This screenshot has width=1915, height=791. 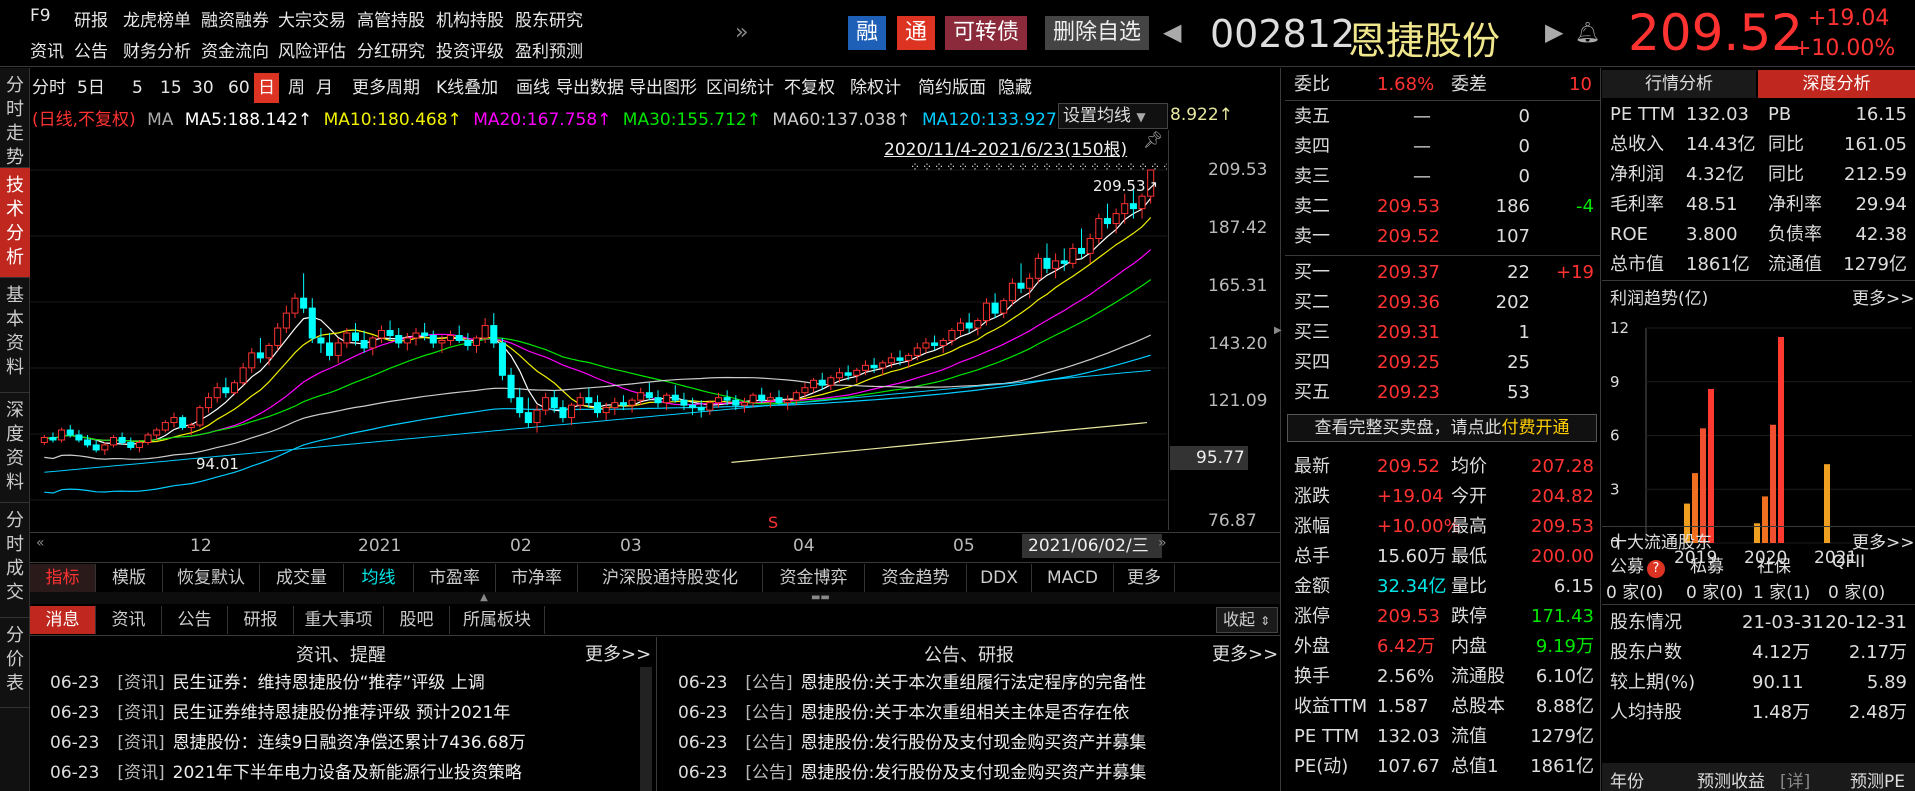 What do you see at coordinates (978, 683) in the screenshot?
I see `news-item: 06-23 [公告] 恩捷股份:关于本次重组履行法定程序的完备性` at bounding box center [978, 683].